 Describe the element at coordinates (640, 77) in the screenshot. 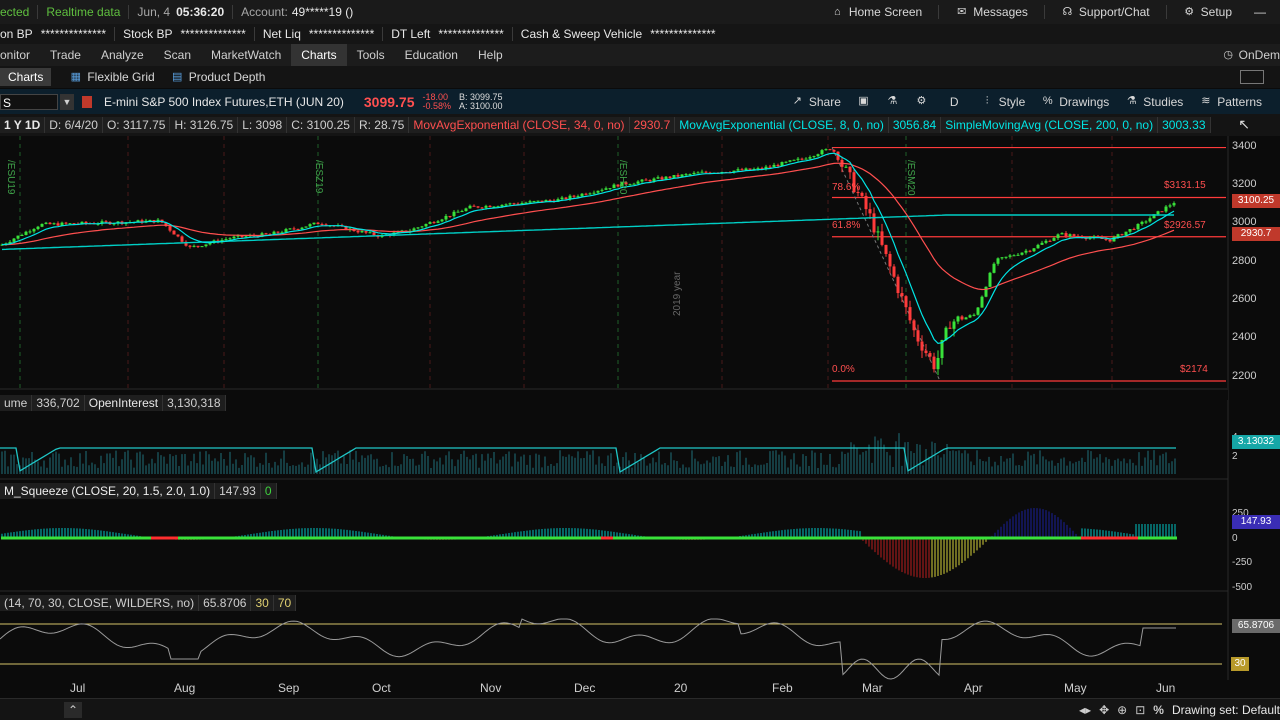

I see `chart-subtabs: Charts ▦ Flexible Grid ▤ Product Depth` at that location.